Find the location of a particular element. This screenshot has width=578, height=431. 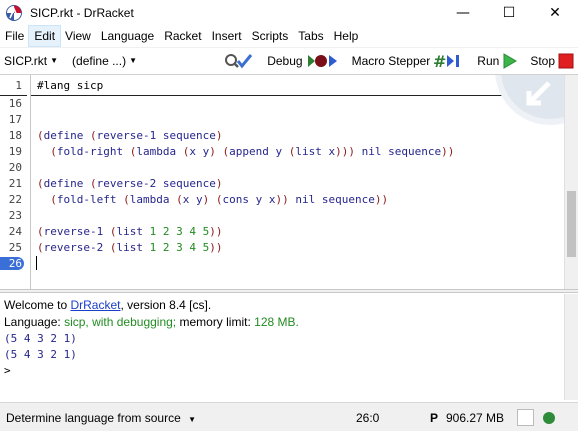

menu-view: View is located at coordinates (78, 36).